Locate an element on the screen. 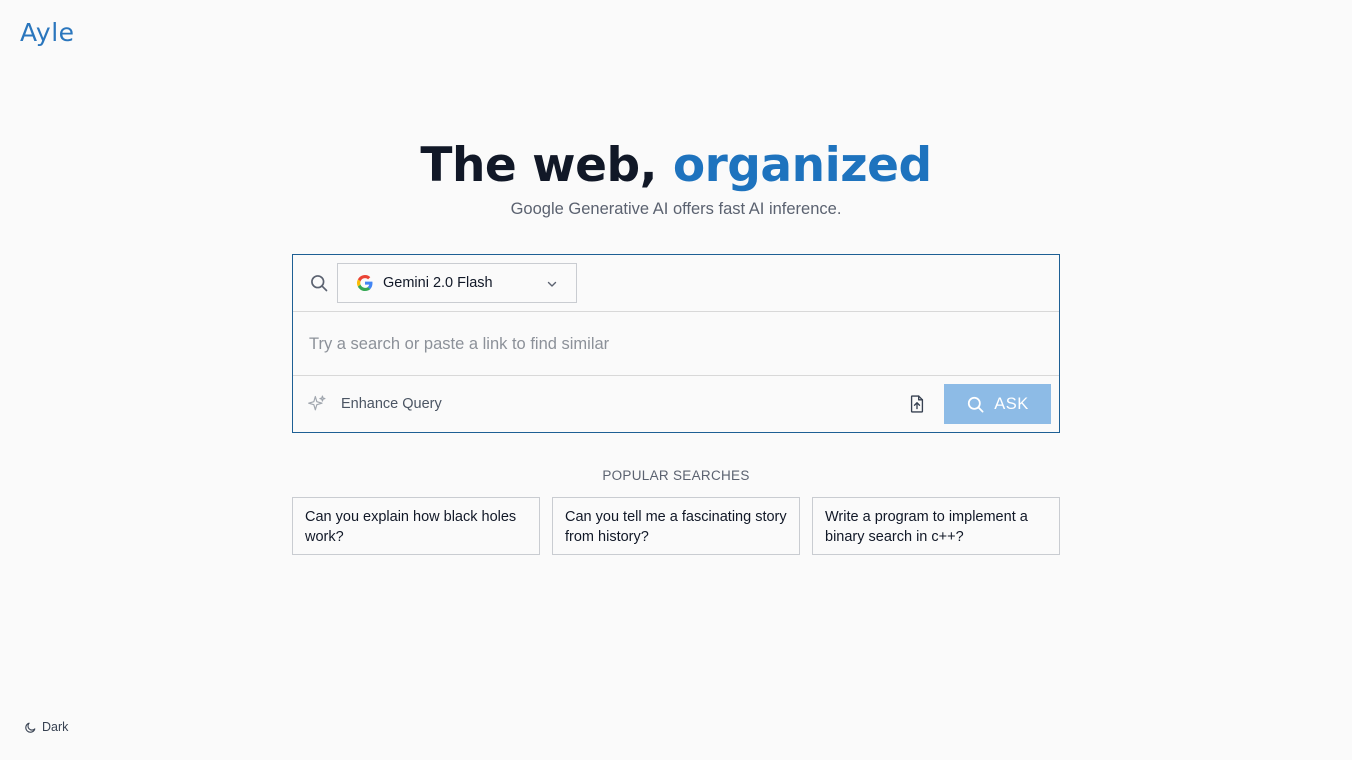  theme-toggle-button: Dark is located at coordinates (46, 727).